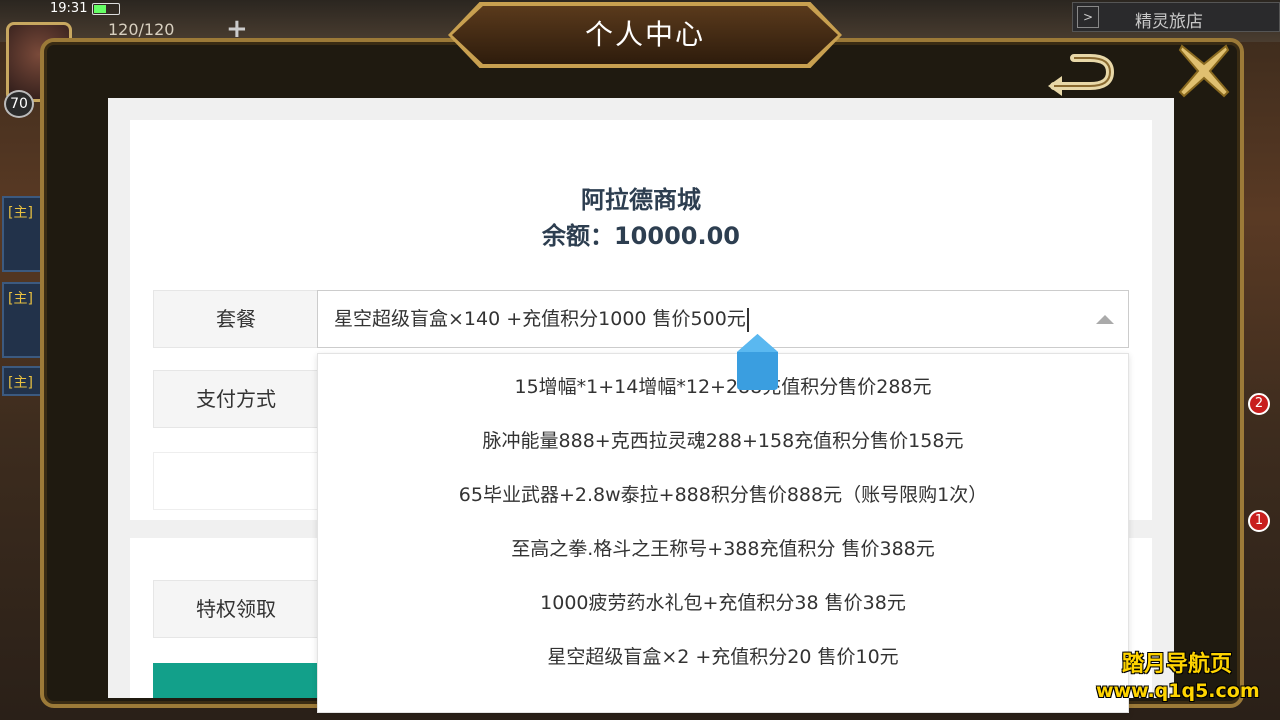 The width and height of the screenshot is (1280, 720). What do you see at coordinates (1204, 71) in the screenshot?
I see `close-icon` at bounding box center [1204, 71].